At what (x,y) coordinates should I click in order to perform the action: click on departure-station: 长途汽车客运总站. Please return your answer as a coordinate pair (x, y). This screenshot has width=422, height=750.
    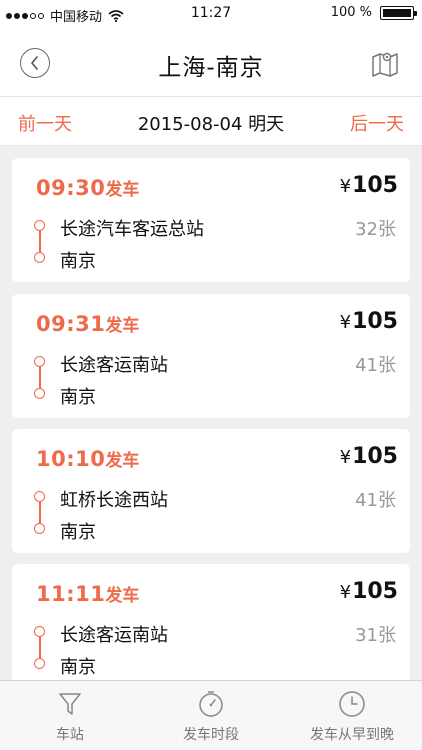
    Looking at the image, I should click on (132, 229).